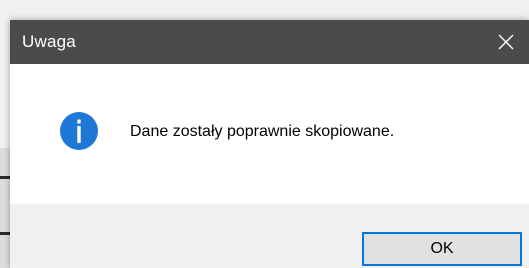  I want to click on info-icon, so click(79, 131).